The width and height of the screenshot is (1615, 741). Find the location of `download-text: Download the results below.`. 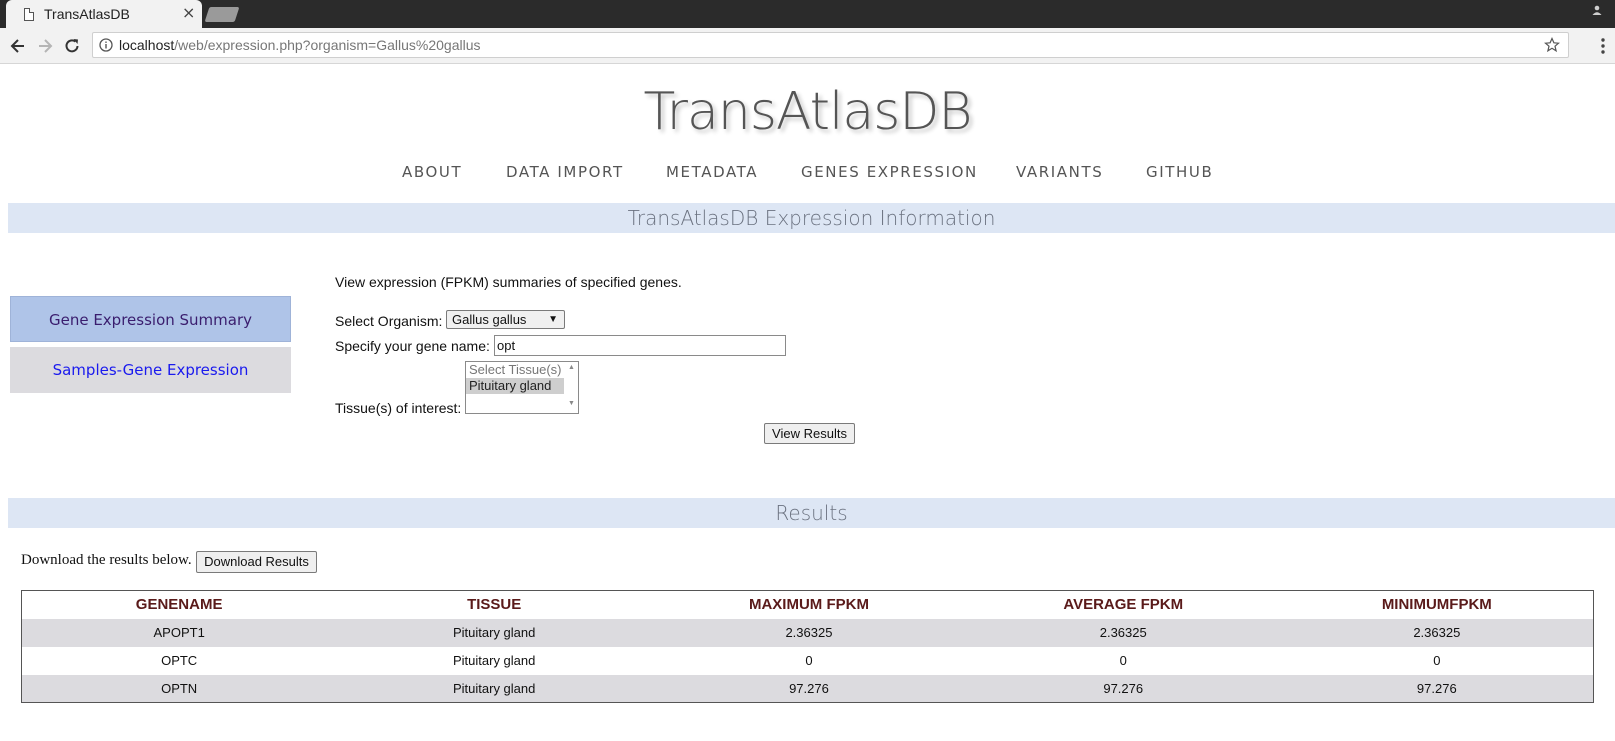

download-text: Download the results below. is located at coordinates (106, 560).